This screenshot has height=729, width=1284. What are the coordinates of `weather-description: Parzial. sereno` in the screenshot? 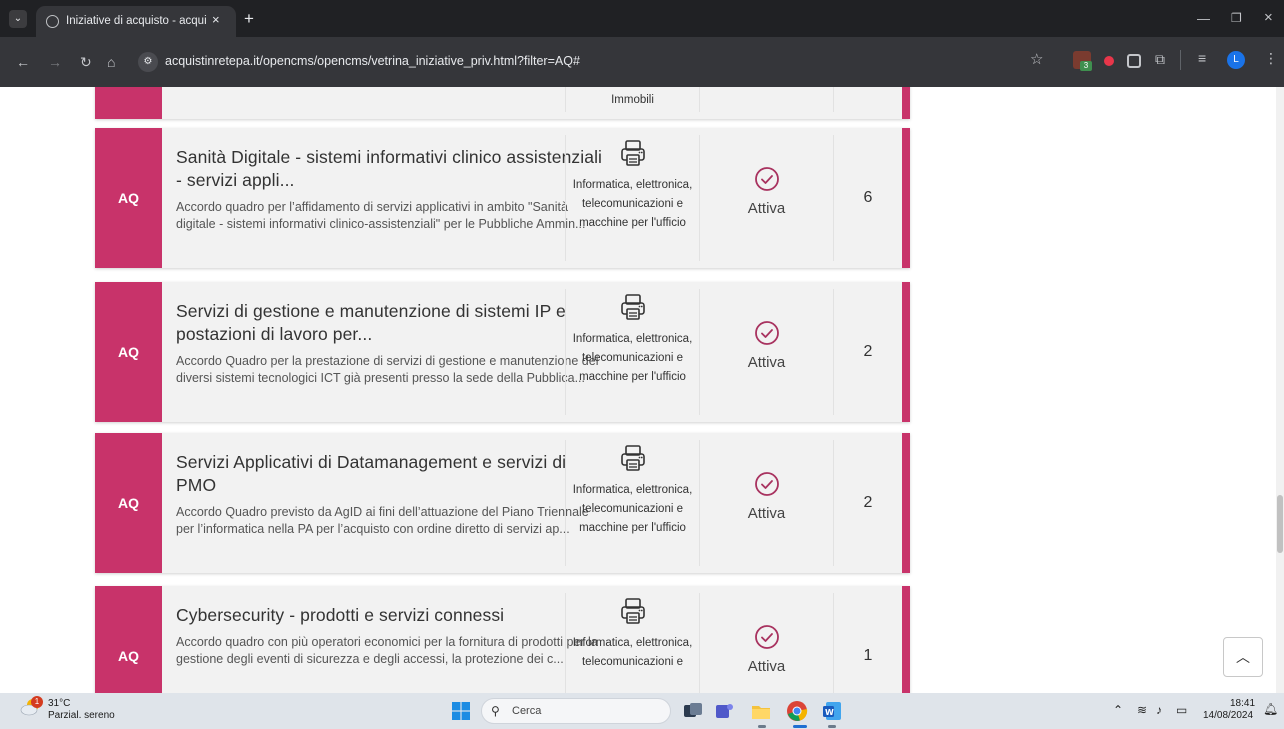 It's located at (81, 715).